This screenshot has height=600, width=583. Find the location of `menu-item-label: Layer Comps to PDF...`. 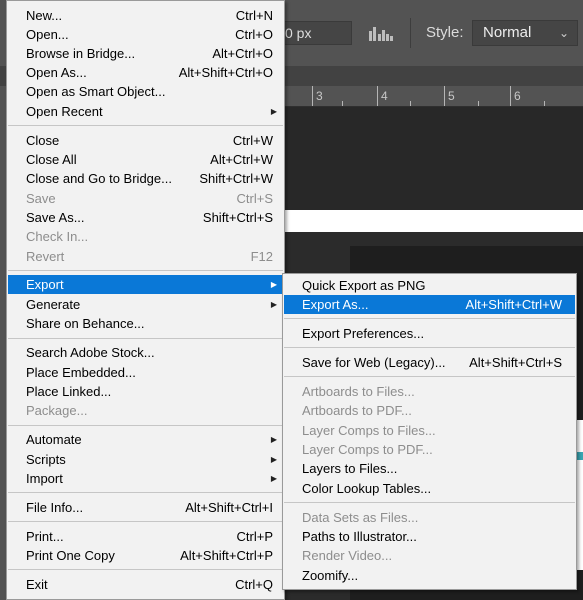

menu-item-label: Layer Comps to PDF... is located at coordinates (367, 449).